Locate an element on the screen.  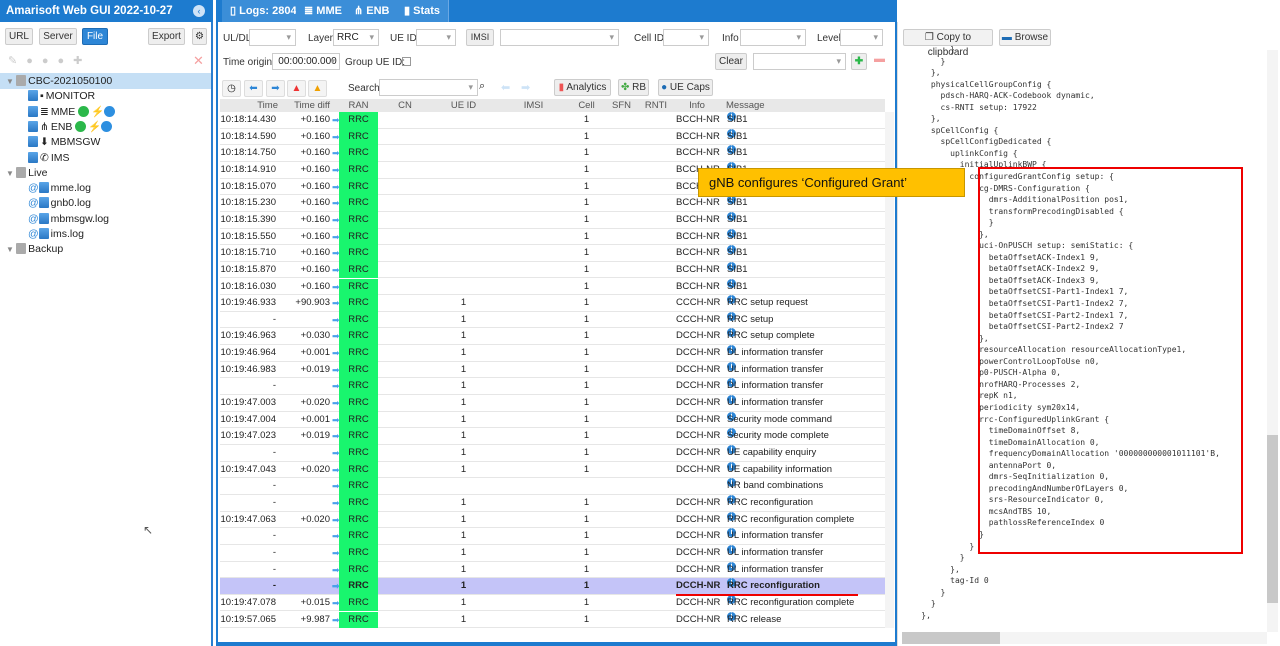
group-ueid-checkbox is located at coordinates (406, 61).